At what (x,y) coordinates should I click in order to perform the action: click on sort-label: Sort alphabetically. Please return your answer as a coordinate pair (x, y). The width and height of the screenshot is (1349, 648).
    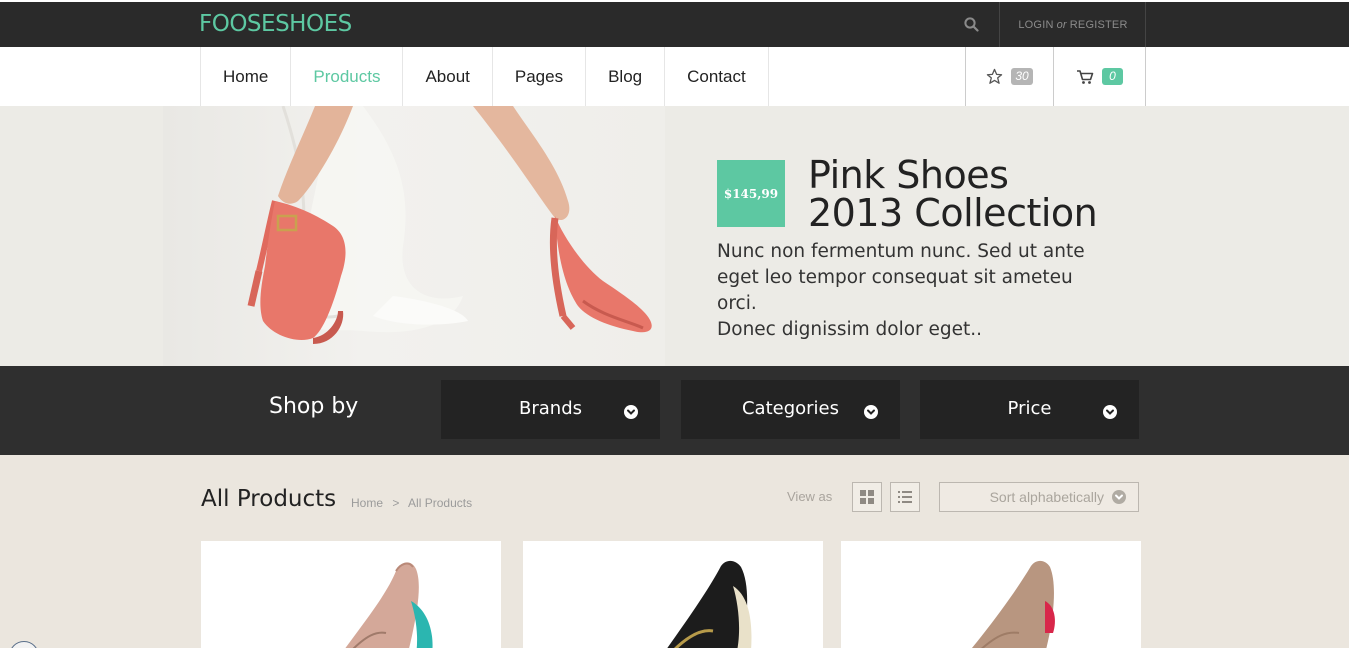
    Looking at the image, I should click on (1046, 497).